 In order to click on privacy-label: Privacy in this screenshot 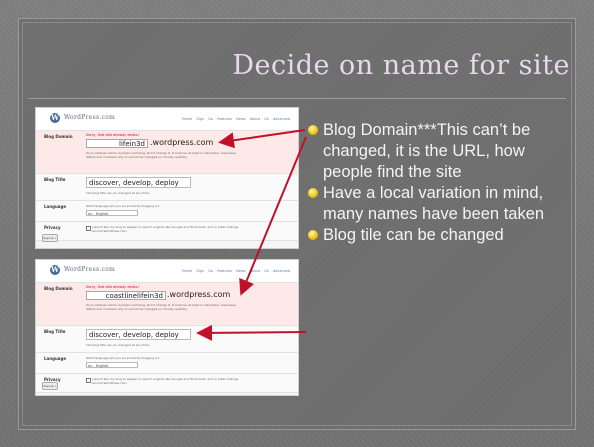, I will do `click(52, 227)`.